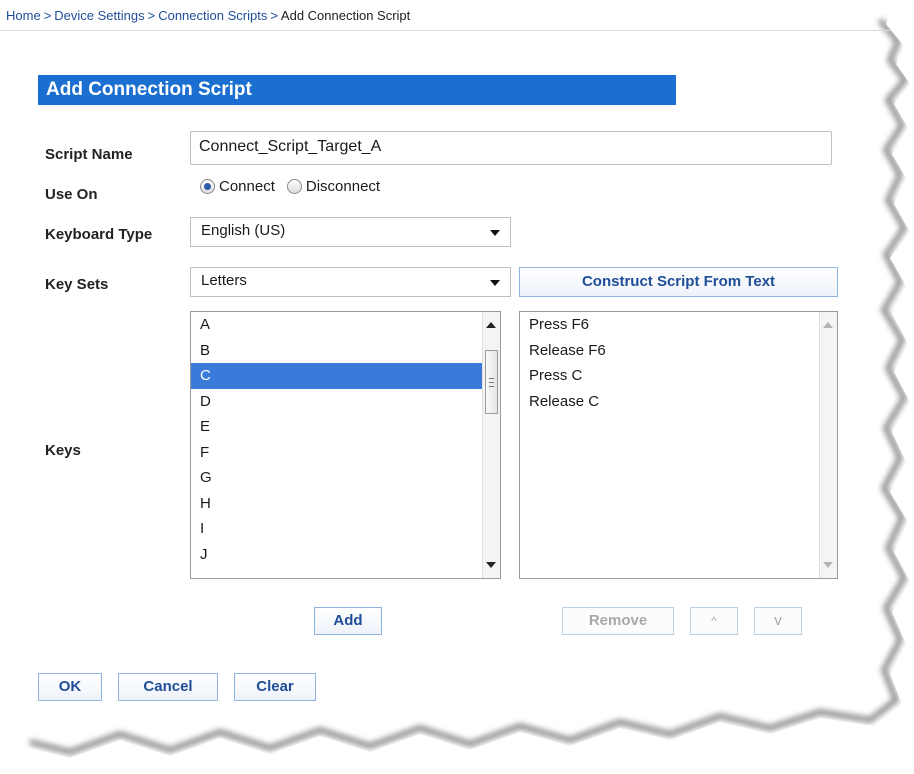 The height and width of the screenshot is (774, 914). Describe the element at coordinates (511, 148) in the screenshot. I see `script-name-input: Connect_Script_Target_A` at that location.